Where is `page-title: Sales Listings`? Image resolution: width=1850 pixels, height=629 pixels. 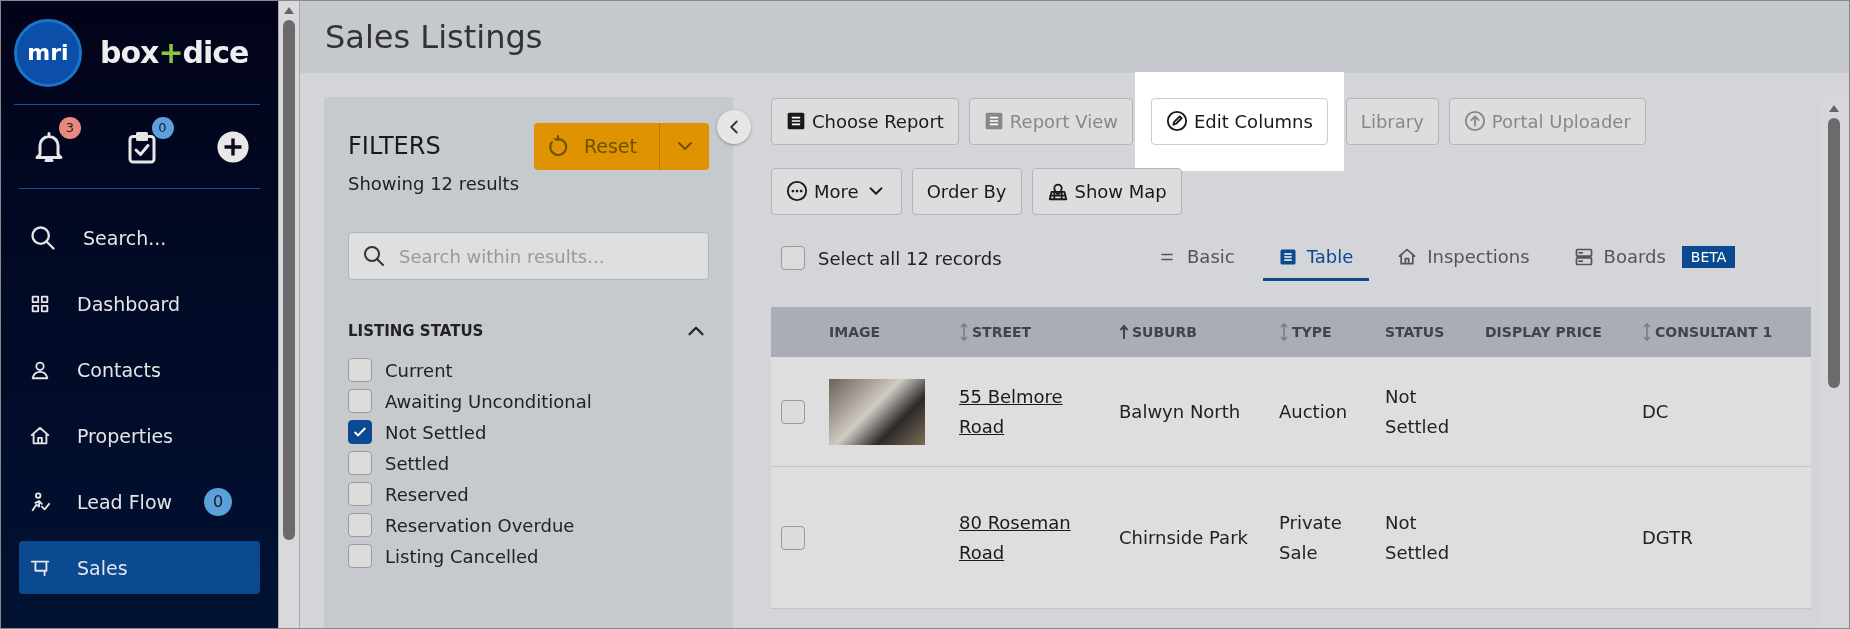
page-title: Sales Listings is located at coordinates (1074, 37).